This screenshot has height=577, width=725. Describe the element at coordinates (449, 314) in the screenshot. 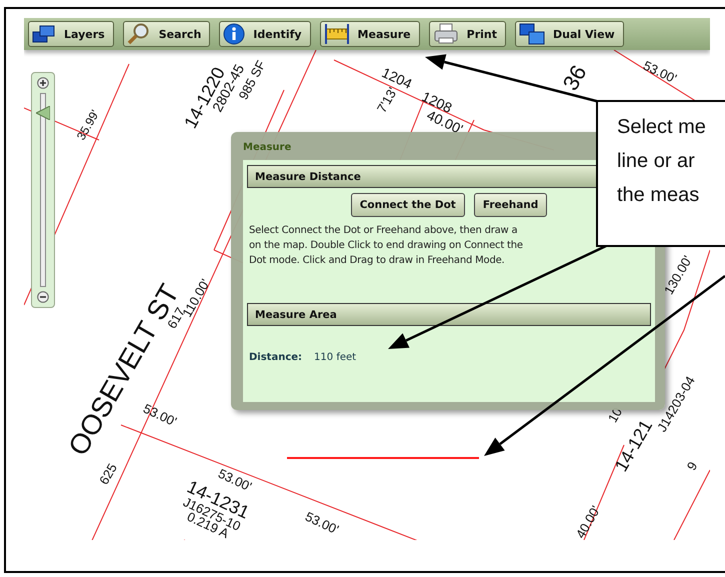

I see `section-header: Measure Area` at that location.